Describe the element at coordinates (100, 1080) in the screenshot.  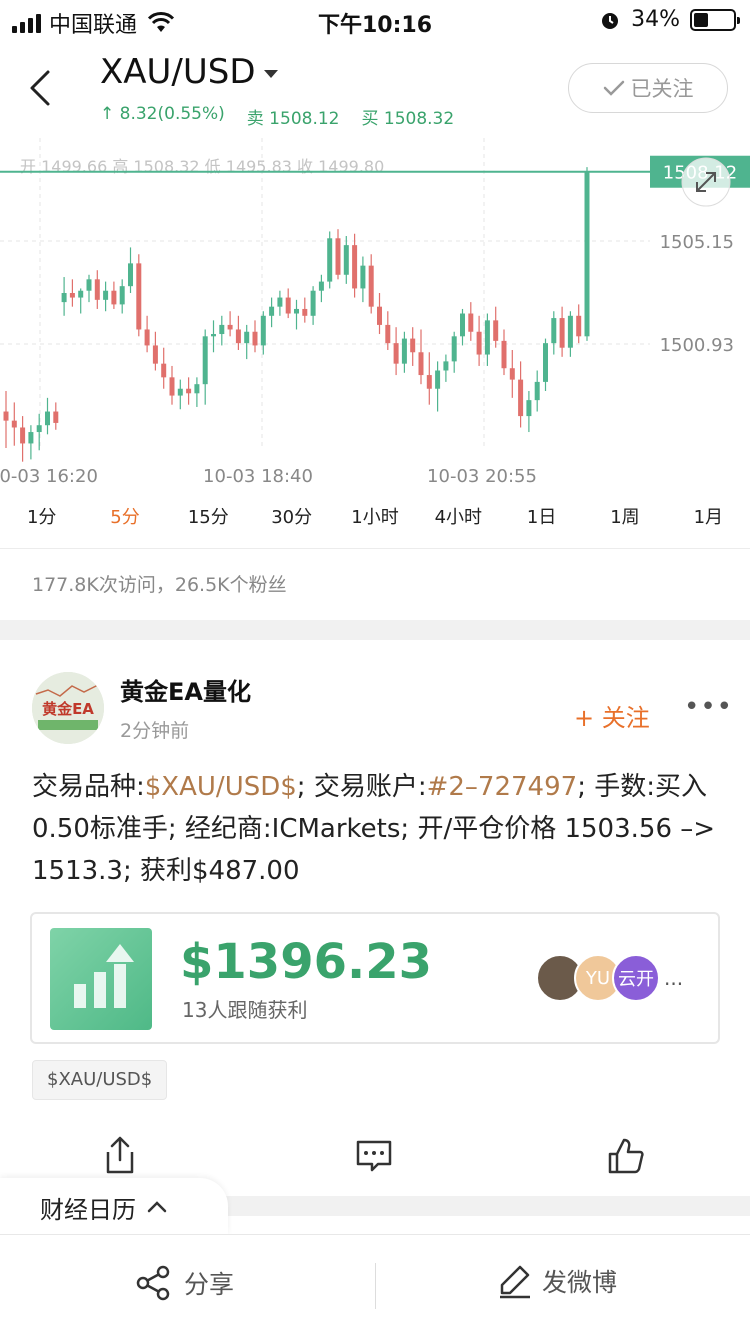
I see `symbol-tag: $XAU/USD$` at that location.